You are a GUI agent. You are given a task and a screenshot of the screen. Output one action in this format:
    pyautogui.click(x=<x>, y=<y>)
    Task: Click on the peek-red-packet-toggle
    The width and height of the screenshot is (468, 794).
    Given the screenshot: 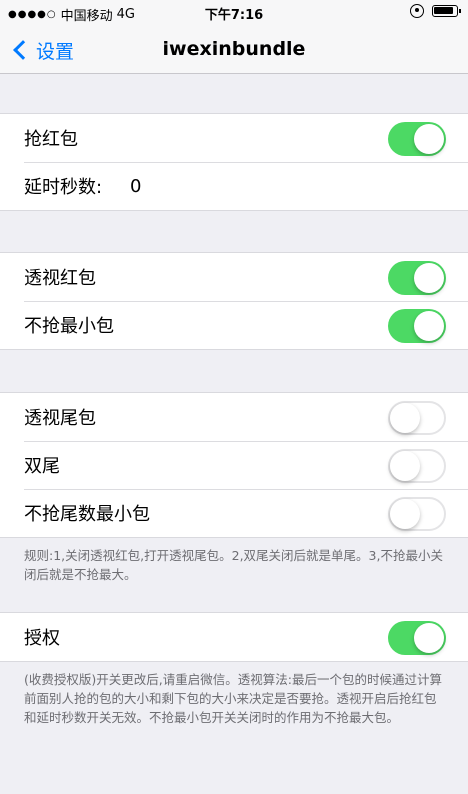 What is the action you would take?
    pyautogui.click(x=417, y=278)
    